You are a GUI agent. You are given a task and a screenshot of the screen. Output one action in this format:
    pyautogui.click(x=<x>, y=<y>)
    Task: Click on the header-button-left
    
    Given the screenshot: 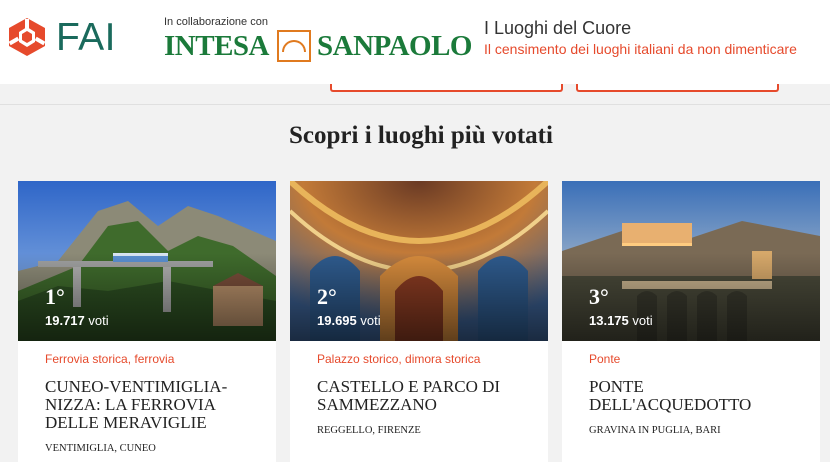 What is the action you would take?
    pyautogui.click(x=446, y=88)
    